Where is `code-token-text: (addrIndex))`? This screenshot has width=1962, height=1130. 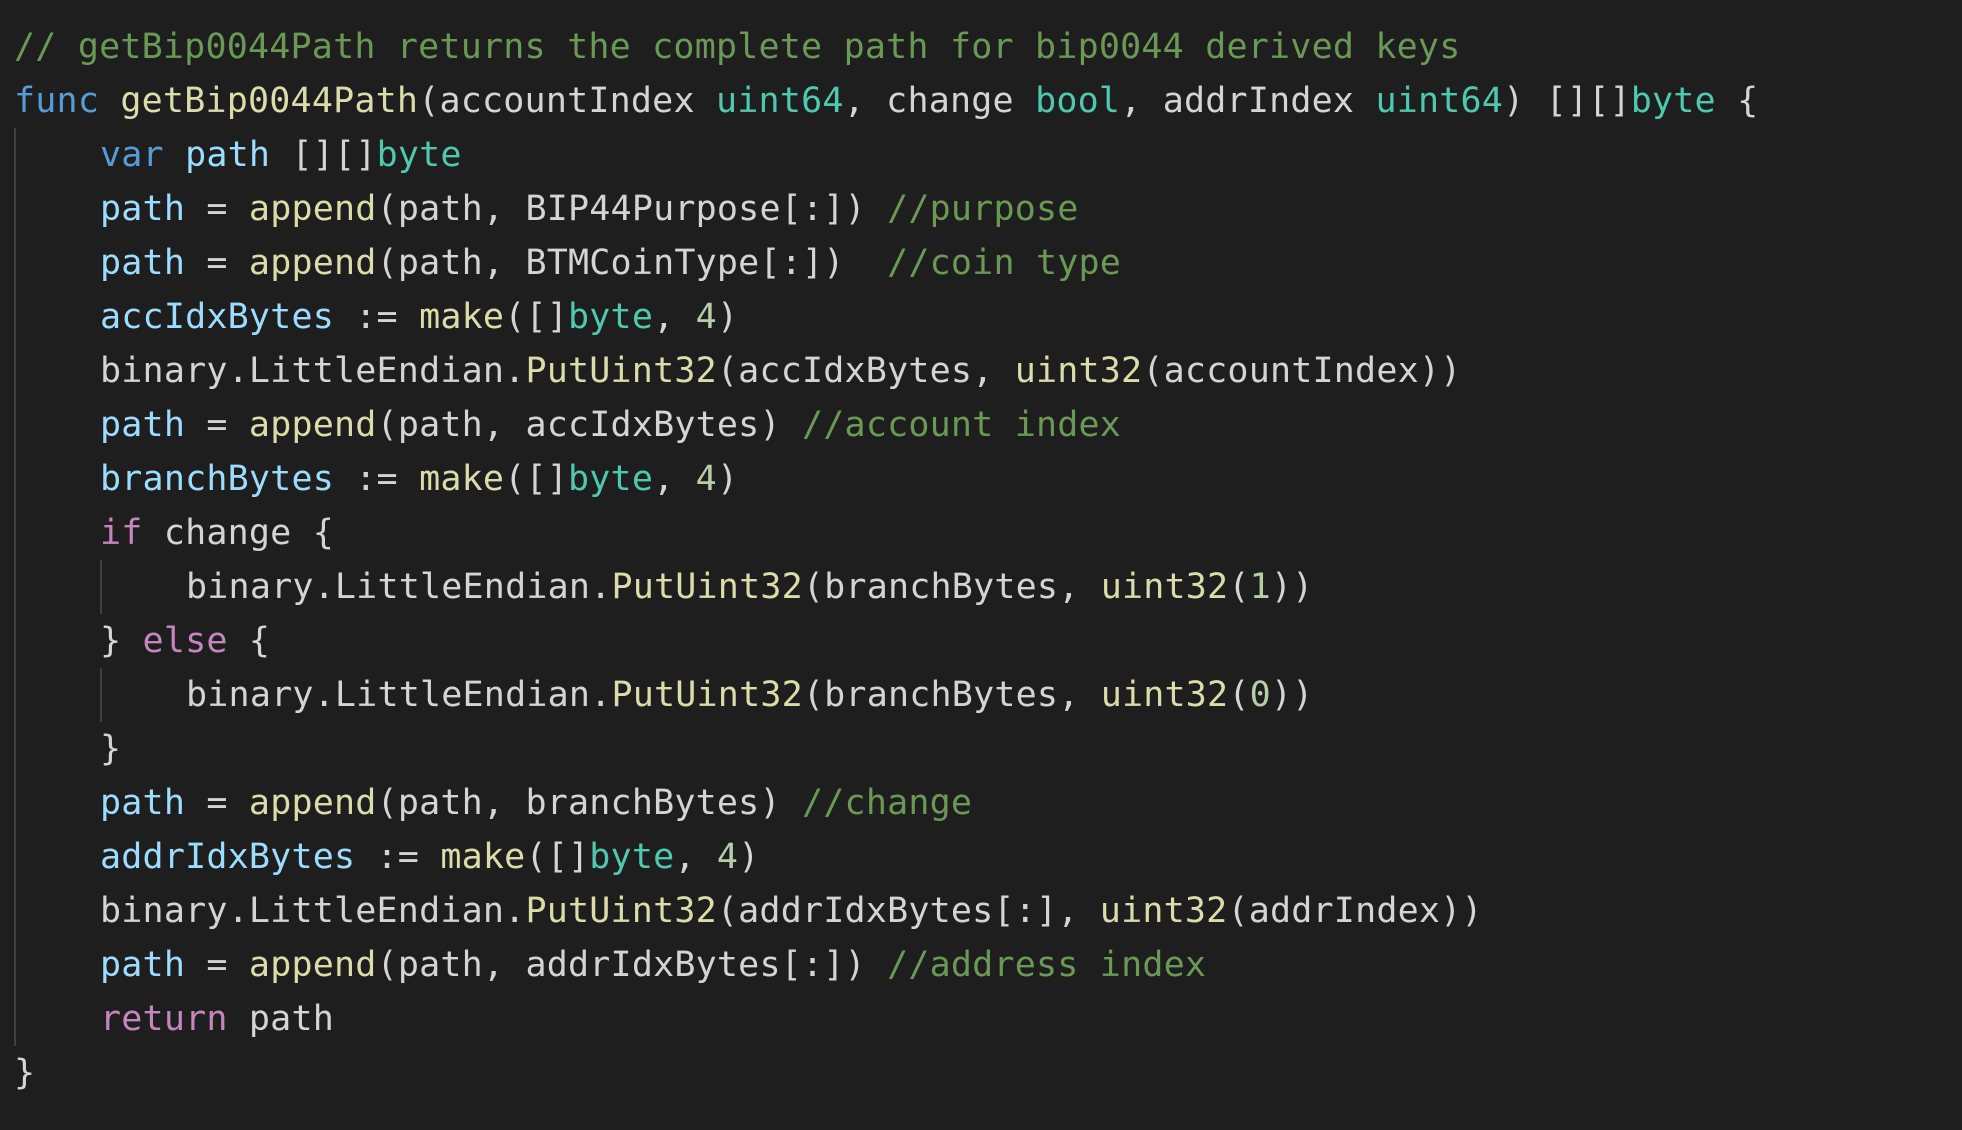
code-token-text: (addrIndex)) is located at coordinates (1355, 911).